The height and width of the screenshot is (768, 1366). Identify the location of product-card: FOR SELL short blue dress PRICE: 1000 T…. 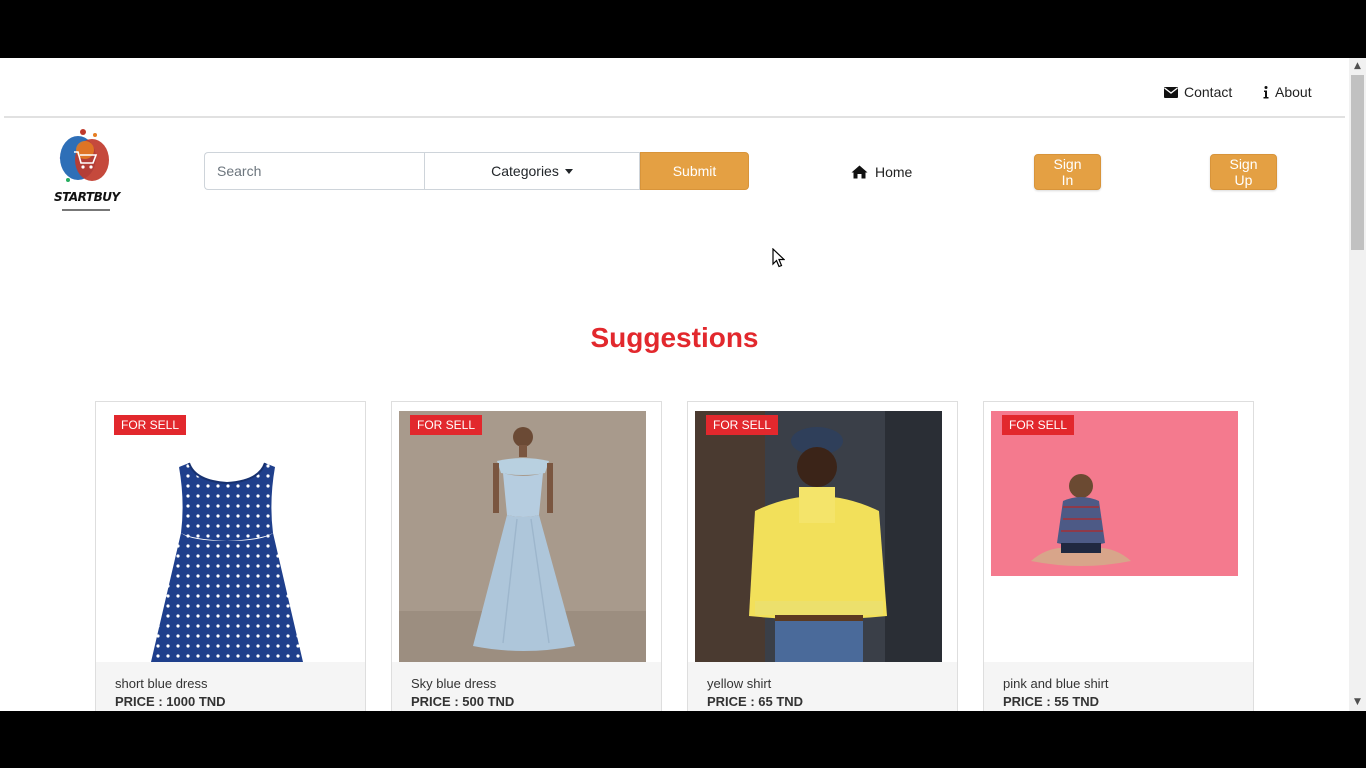
(230, 556).